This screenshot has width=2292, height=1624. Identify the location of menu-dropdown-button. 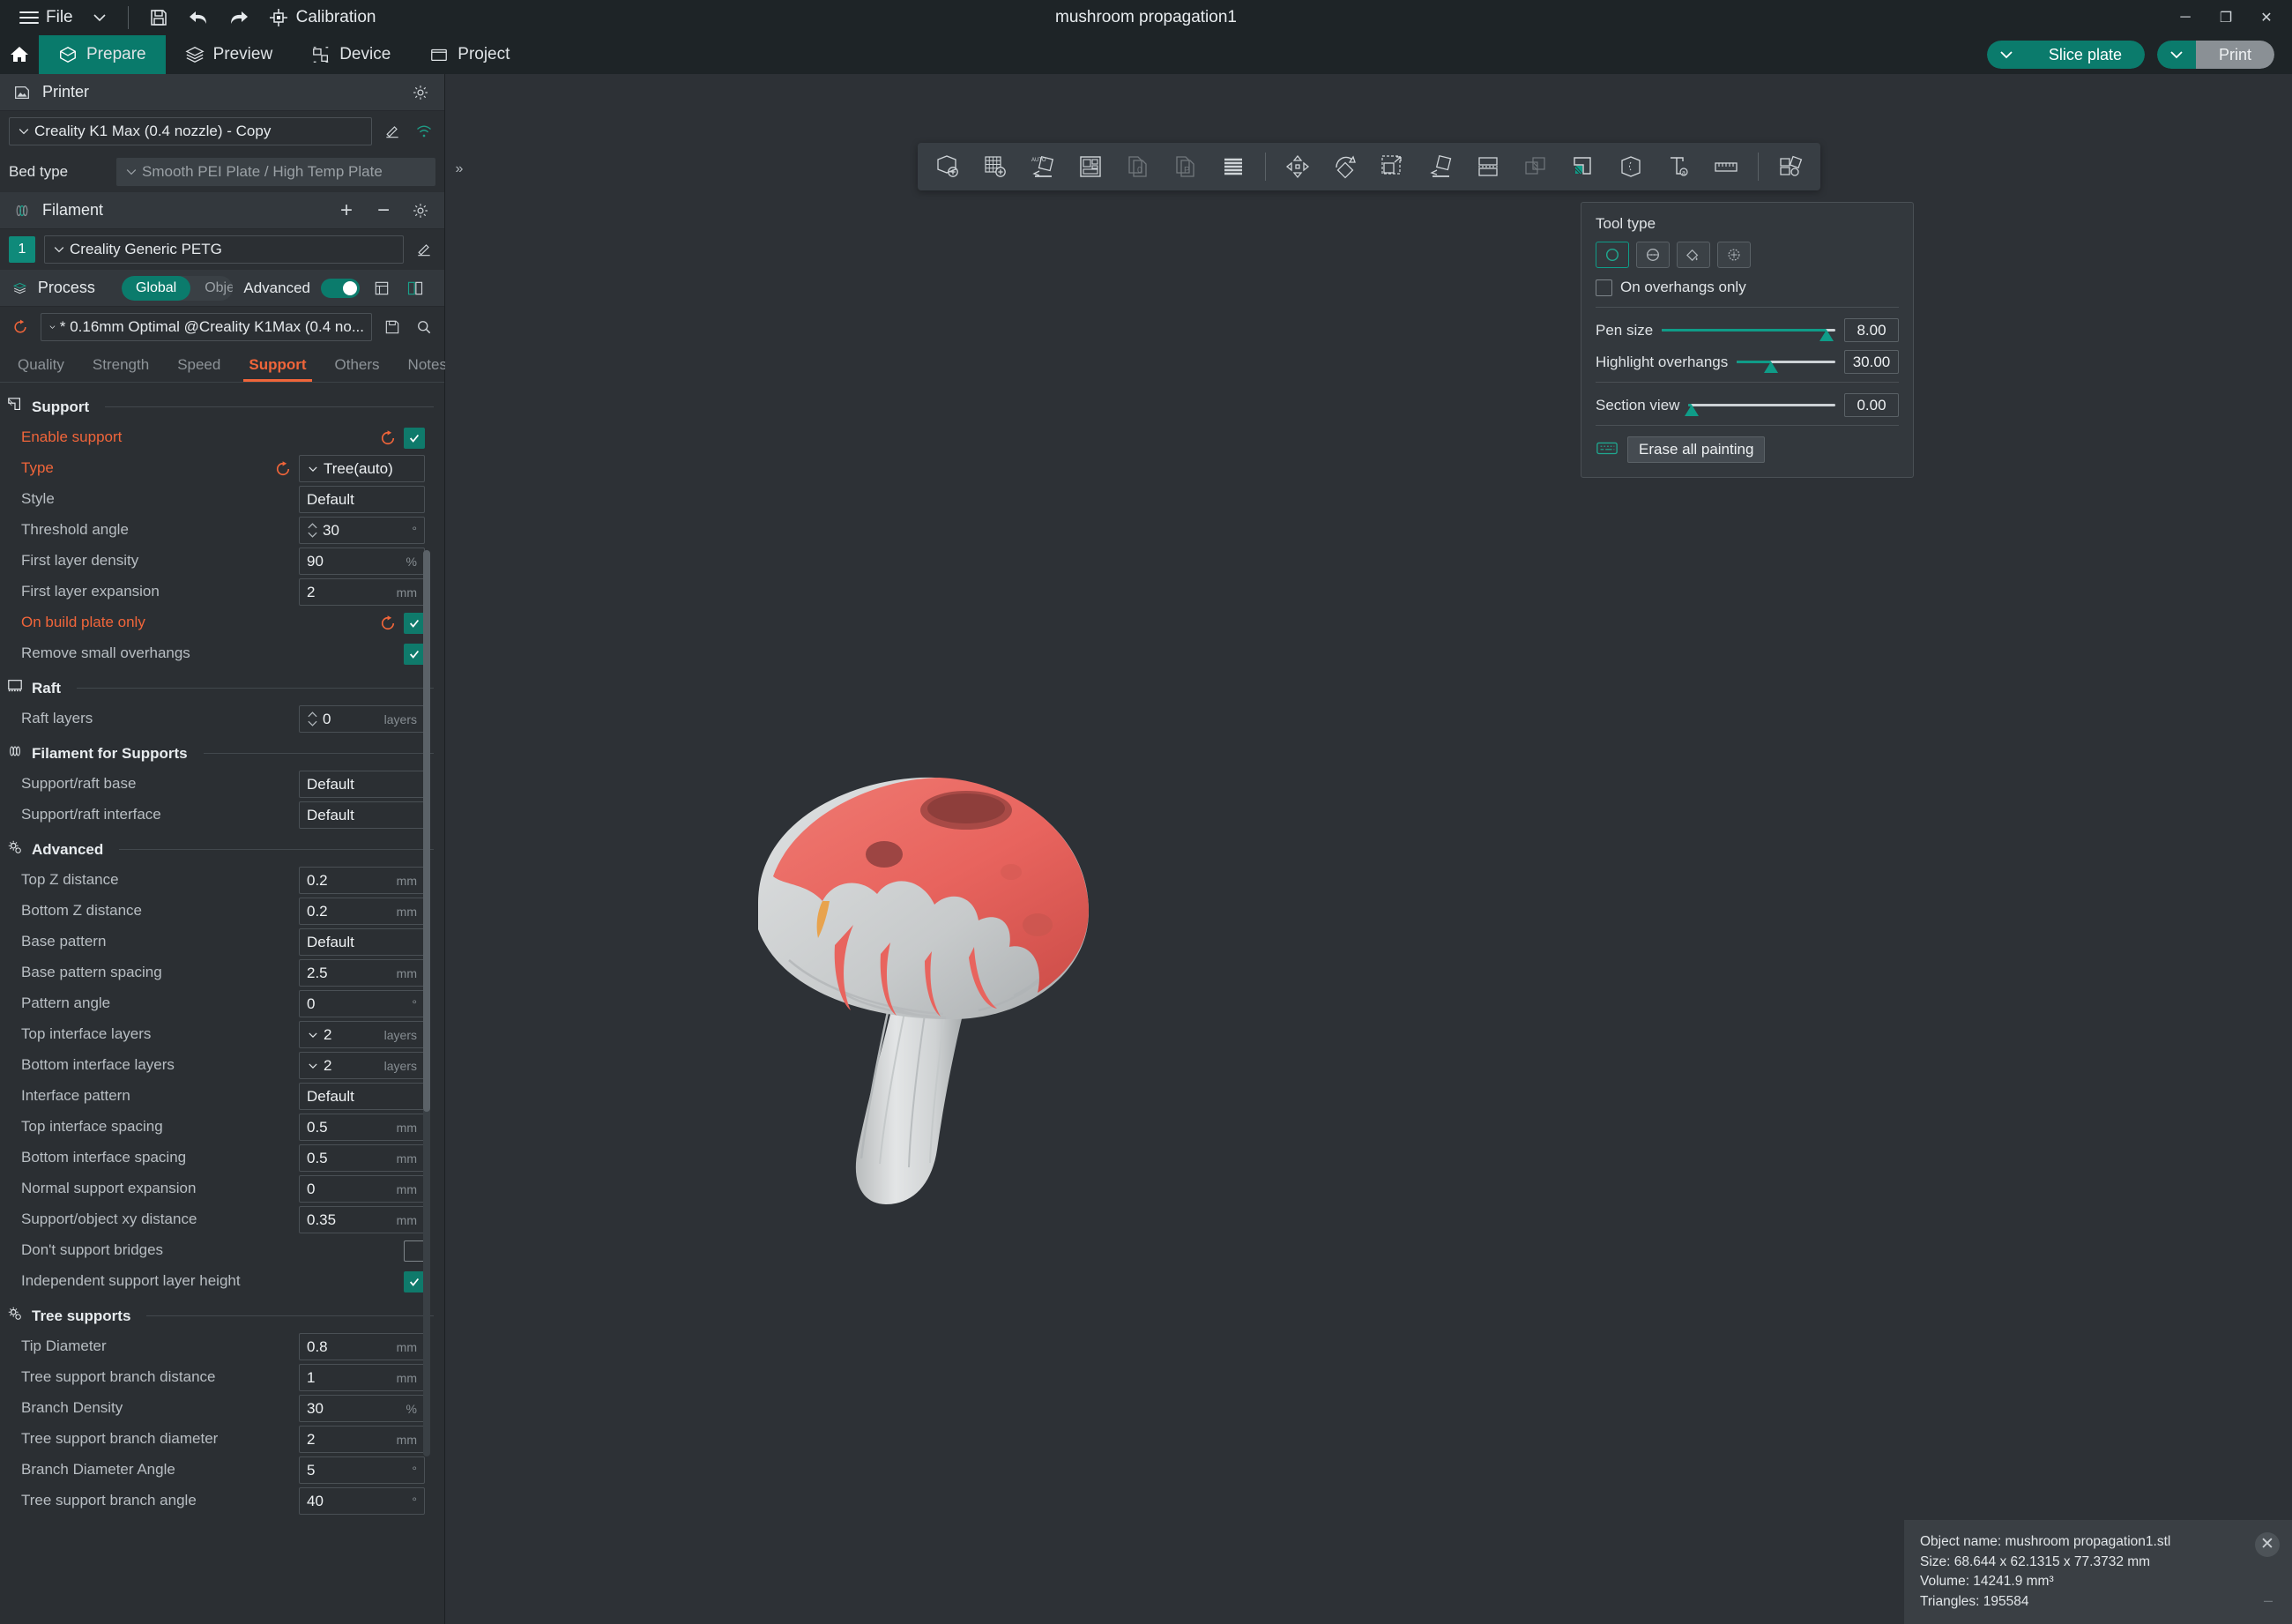
(99, 17).